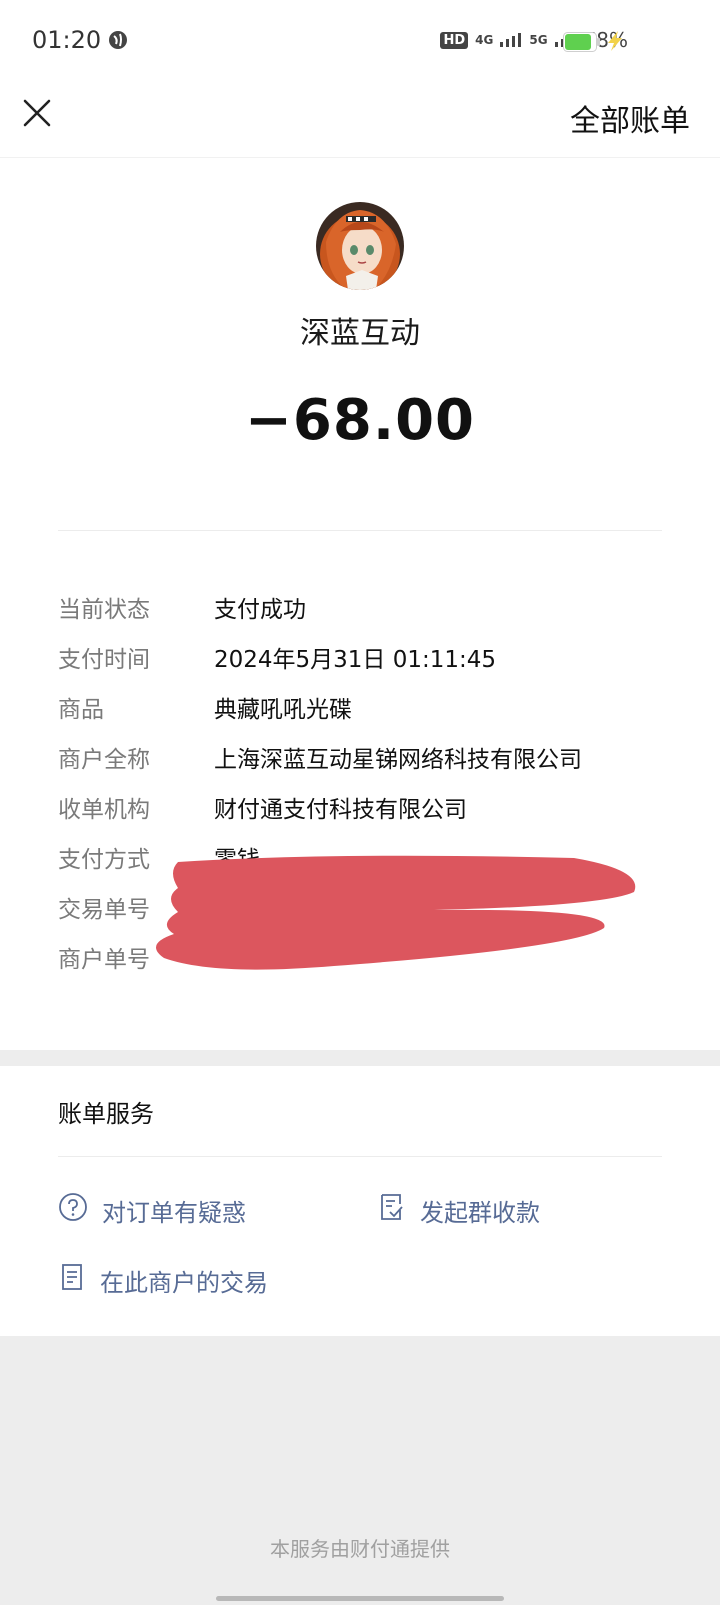  What do you see at coordinates (368, 707) in the screenshot?
I see `detail-row-product: 商品 典藏吼吼光碟` at bounding box center [368, 707].